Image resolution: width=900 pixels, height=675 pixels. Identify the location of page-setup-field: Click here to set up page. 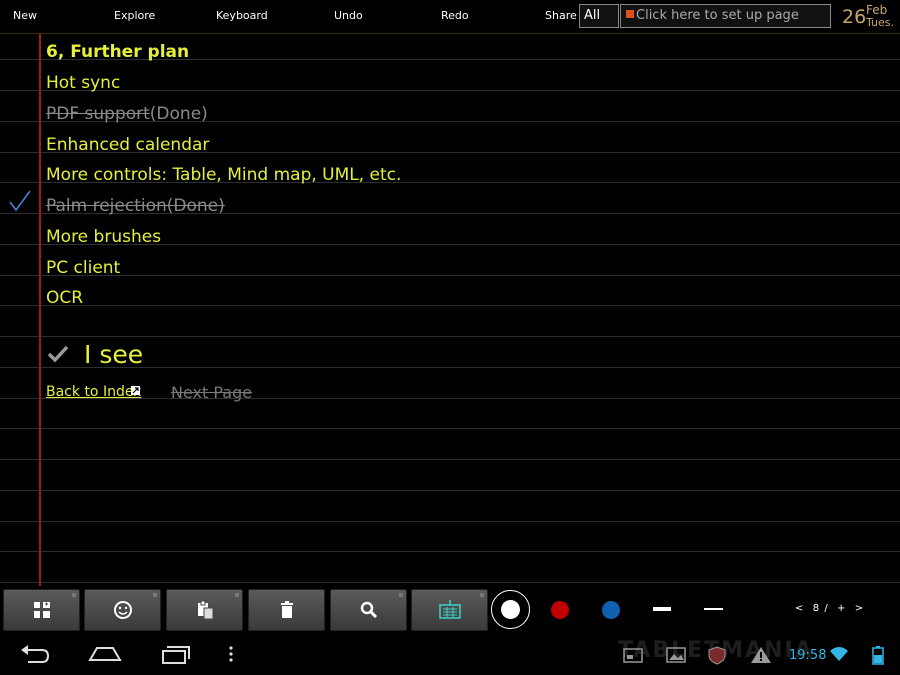
(725, 16).